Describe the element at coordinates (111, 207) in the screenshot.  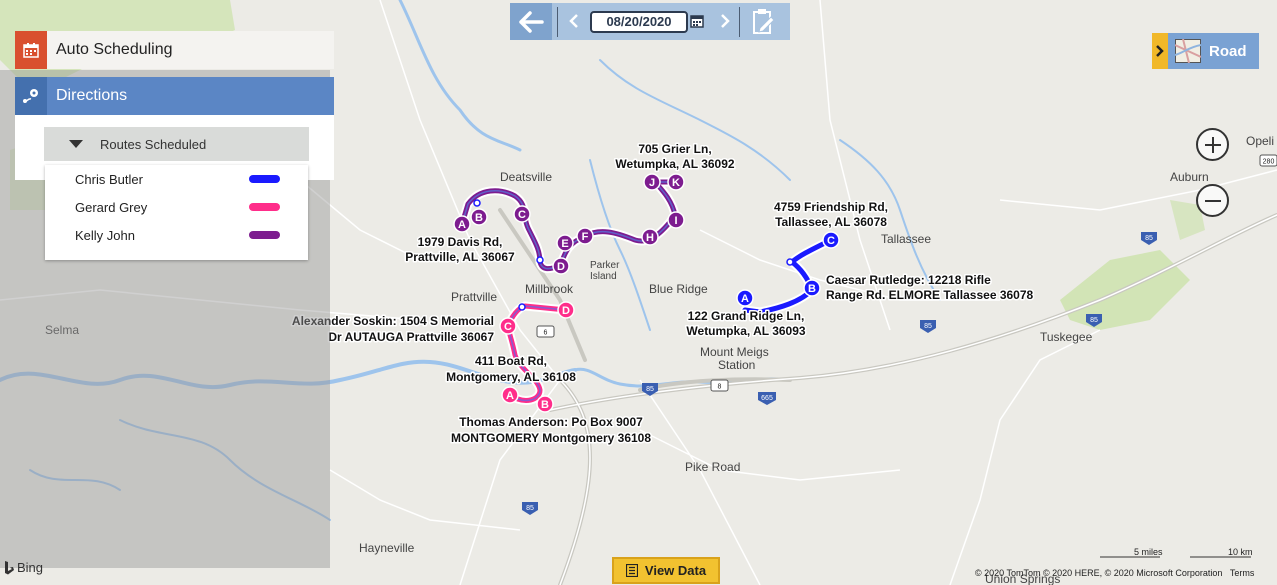
I see `legend-name: Gerard Grey` at that location.